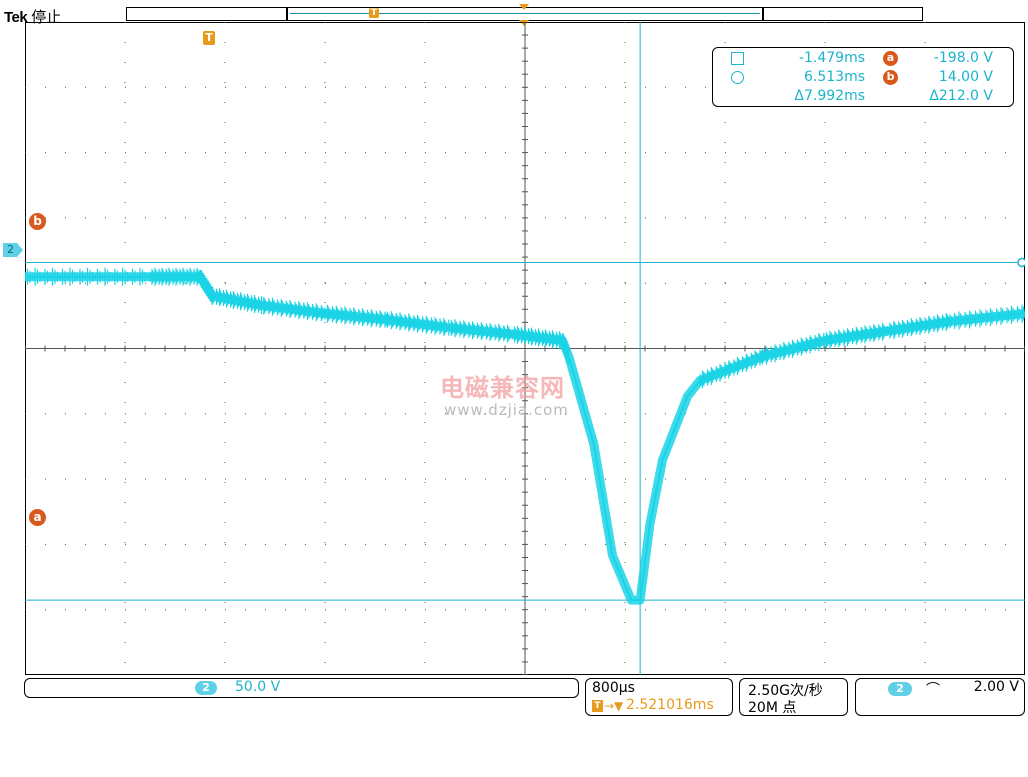 The width and height of the screenshot is (1028, 777). What do you see at coordinates (890, 58) in the screenshot?
I see `cursor-a-readout-badge: a` at bounding box center [890, 58].